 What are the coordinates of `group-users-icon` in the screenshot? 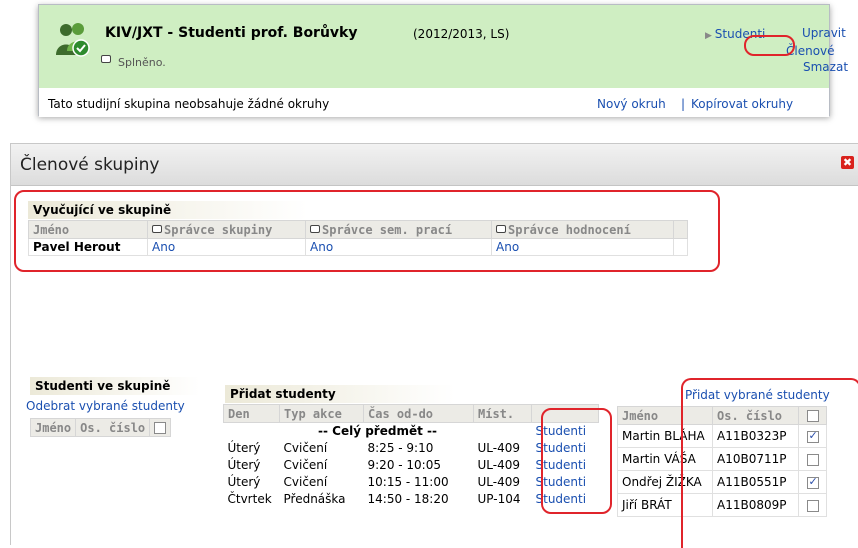 It's located at (73, 40).